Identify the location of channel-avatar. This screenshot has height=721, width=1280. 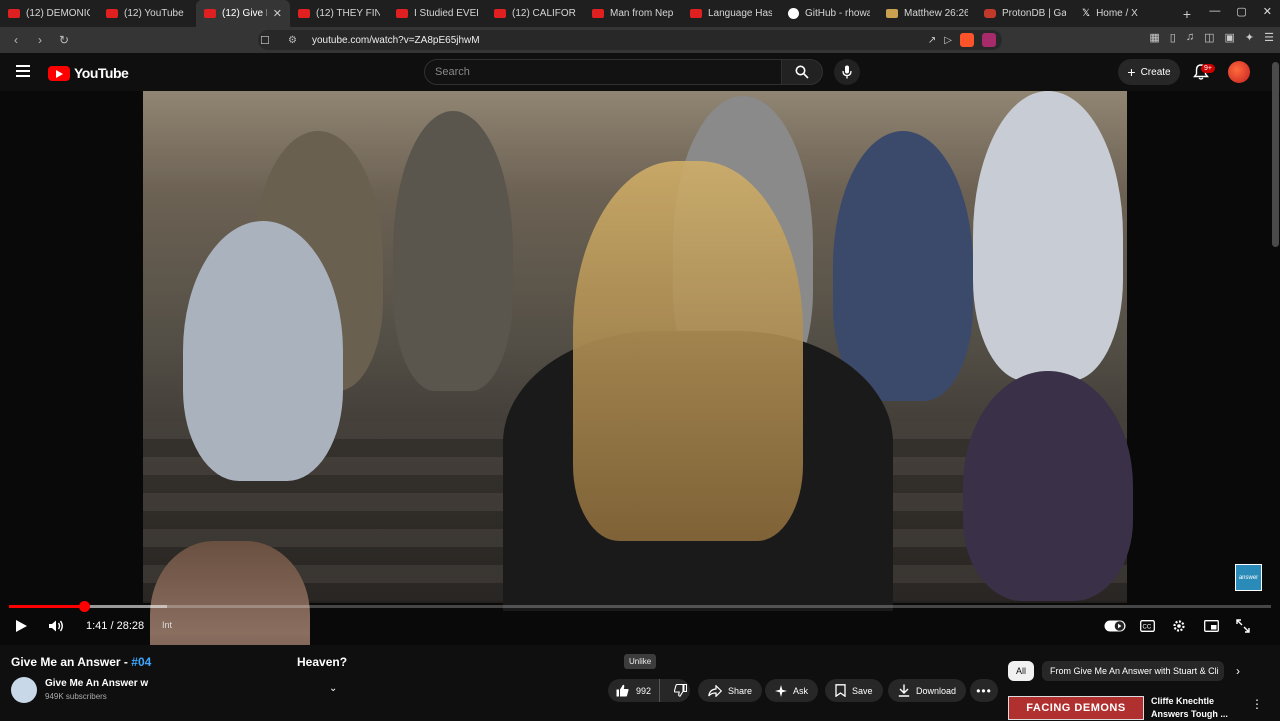
(24, 690).